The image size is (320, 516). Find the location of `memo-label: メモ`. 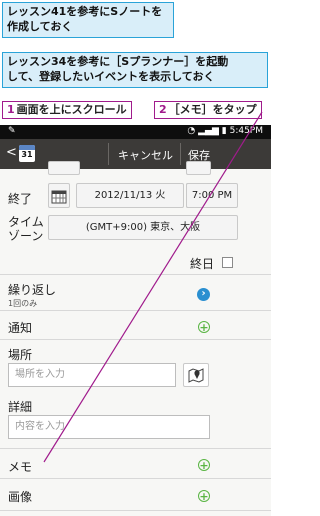

memo-label: メモ is located at coordinates (20, 466).